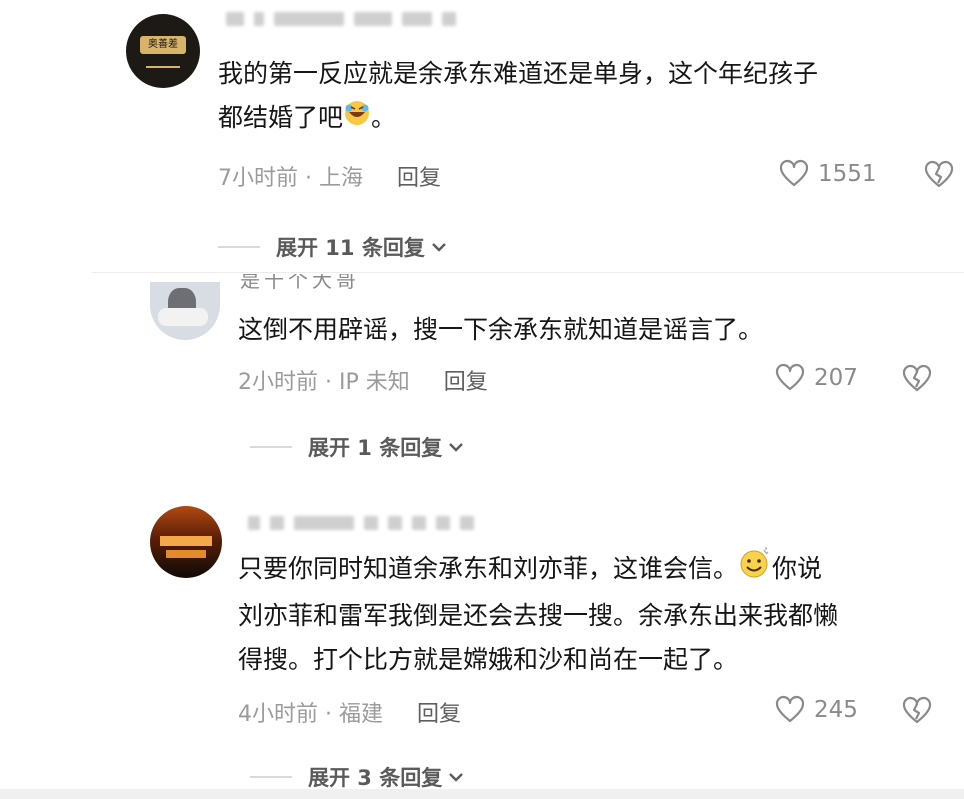 Image resolution: width=964 pixels, height=799 pixels. I want to click on expand-label: 展开 11 条回复, so click(350, 248).